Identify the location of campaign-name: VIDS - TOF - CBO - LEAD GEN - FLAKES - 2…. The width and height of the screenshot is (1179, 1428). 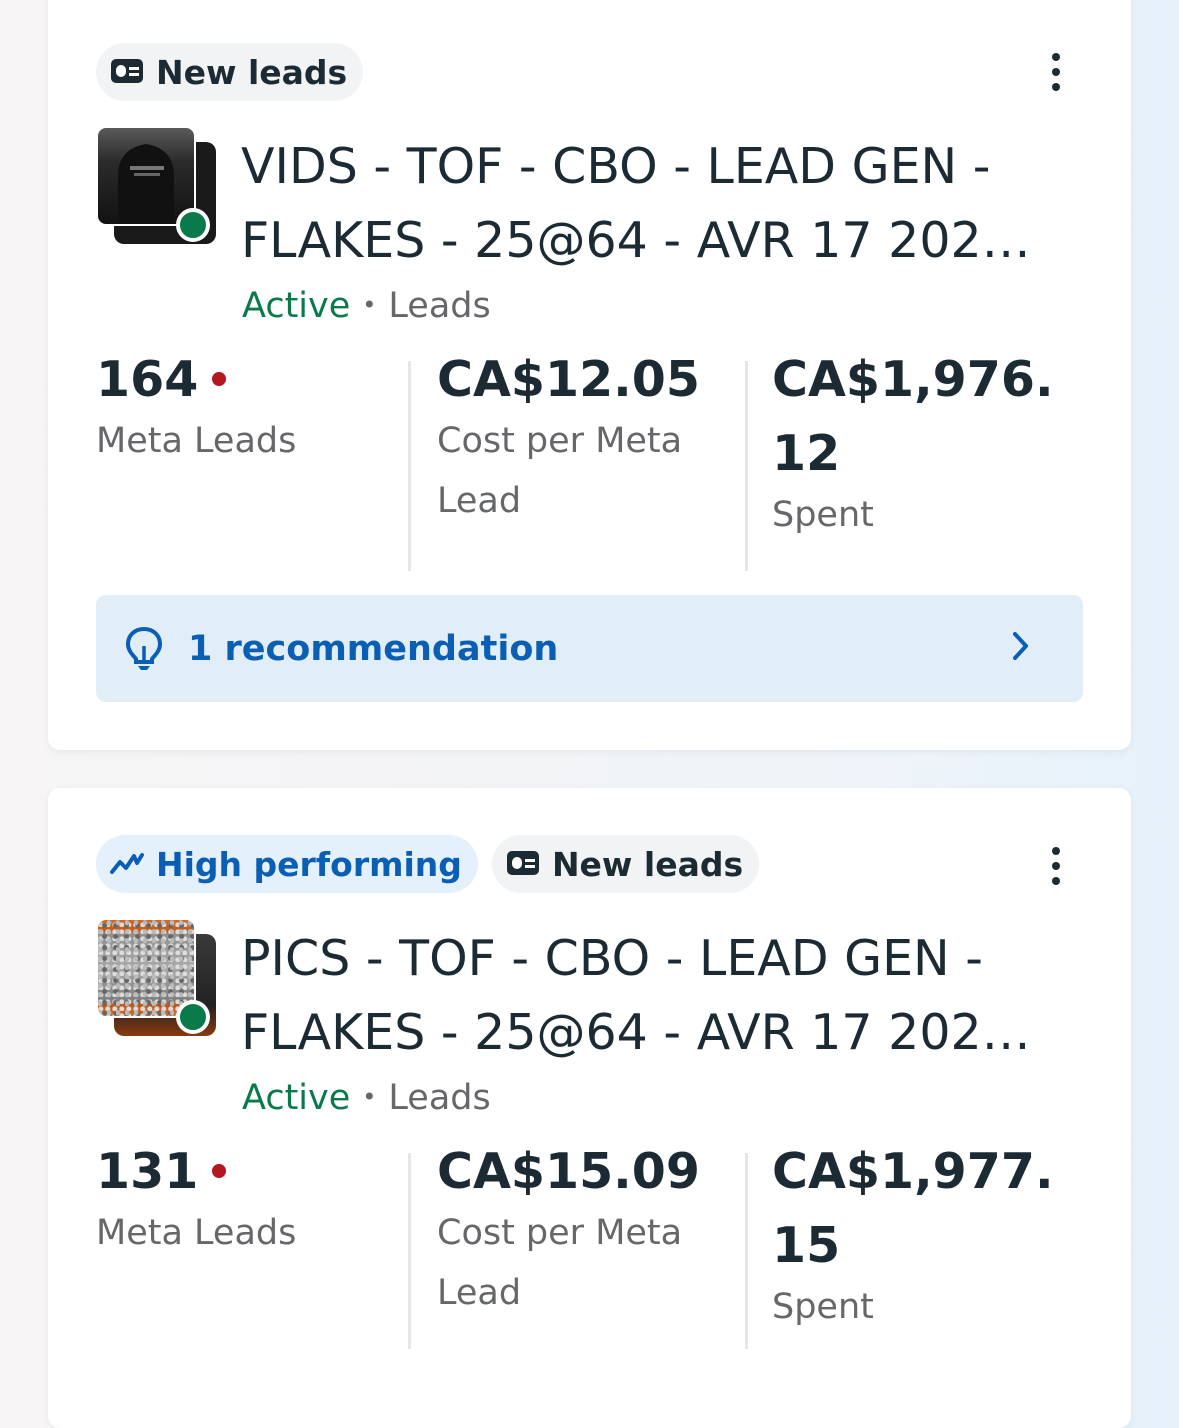
(656, 204).